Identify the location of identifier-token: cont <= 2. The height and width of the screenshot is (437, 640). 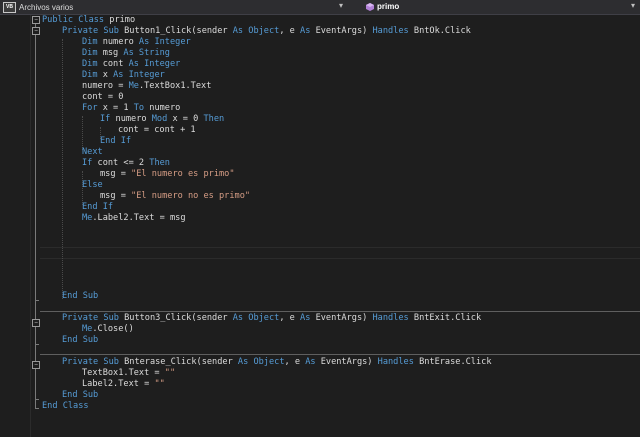
(123, 163).